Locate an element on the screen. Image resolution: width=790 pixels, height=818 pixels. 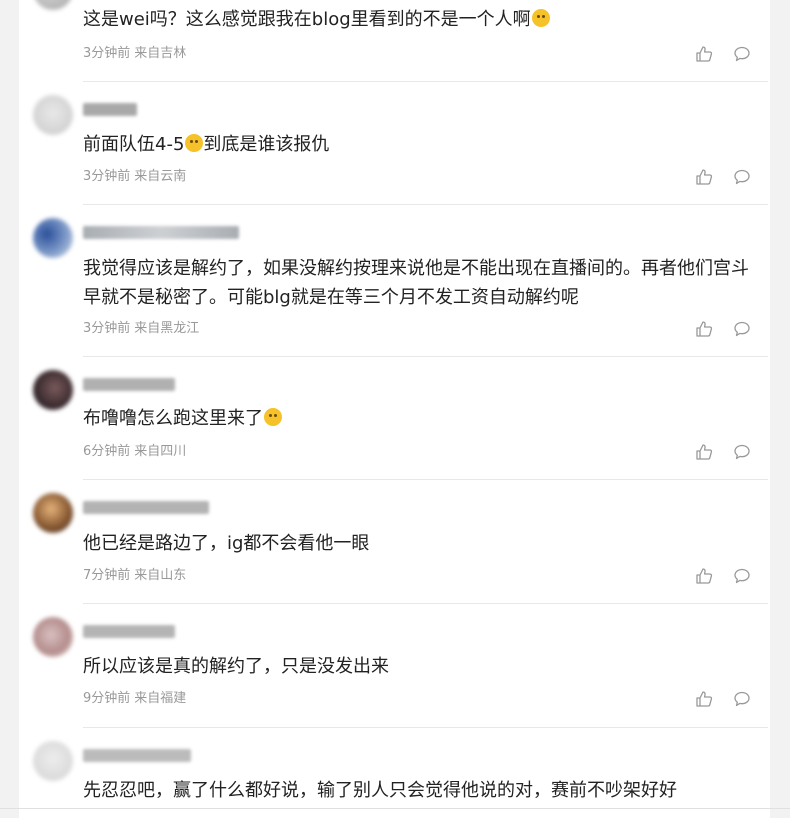
comment-location: 来自吉林 is located at coordinates (160, 53).